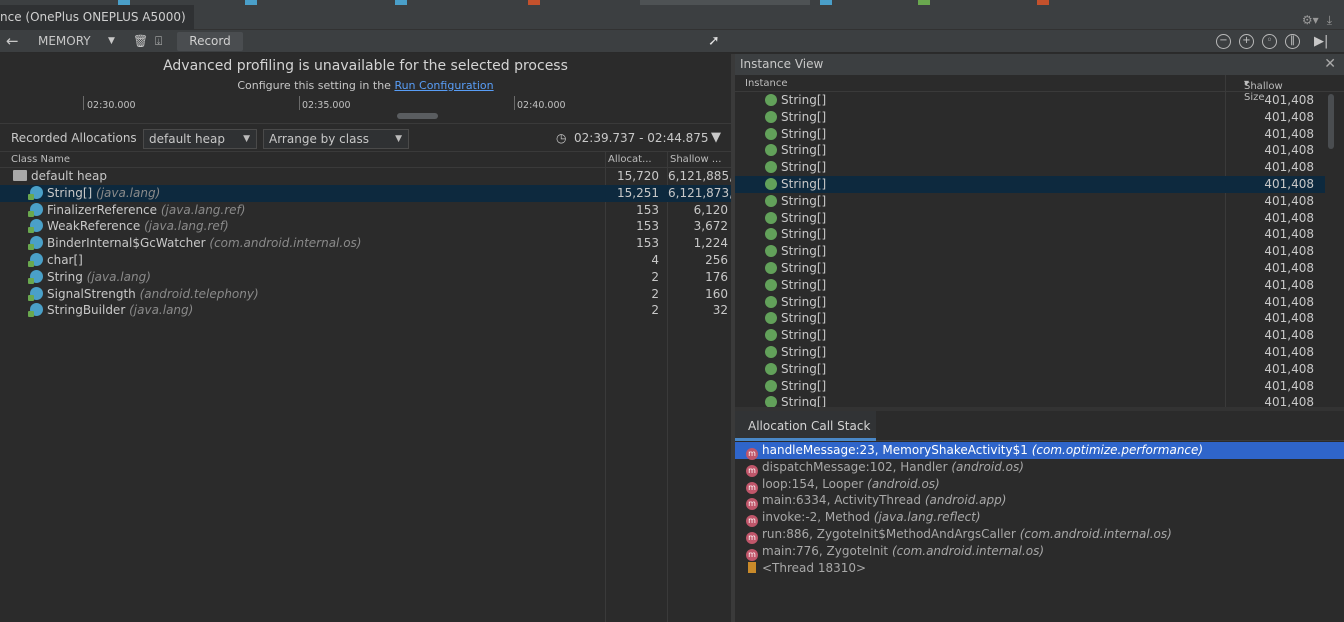 The image size is (1344, 622). Describe the element at coordinates (158, 41) in the screenshot. I see `save-heap-dump-icon: ⍗` at that location.